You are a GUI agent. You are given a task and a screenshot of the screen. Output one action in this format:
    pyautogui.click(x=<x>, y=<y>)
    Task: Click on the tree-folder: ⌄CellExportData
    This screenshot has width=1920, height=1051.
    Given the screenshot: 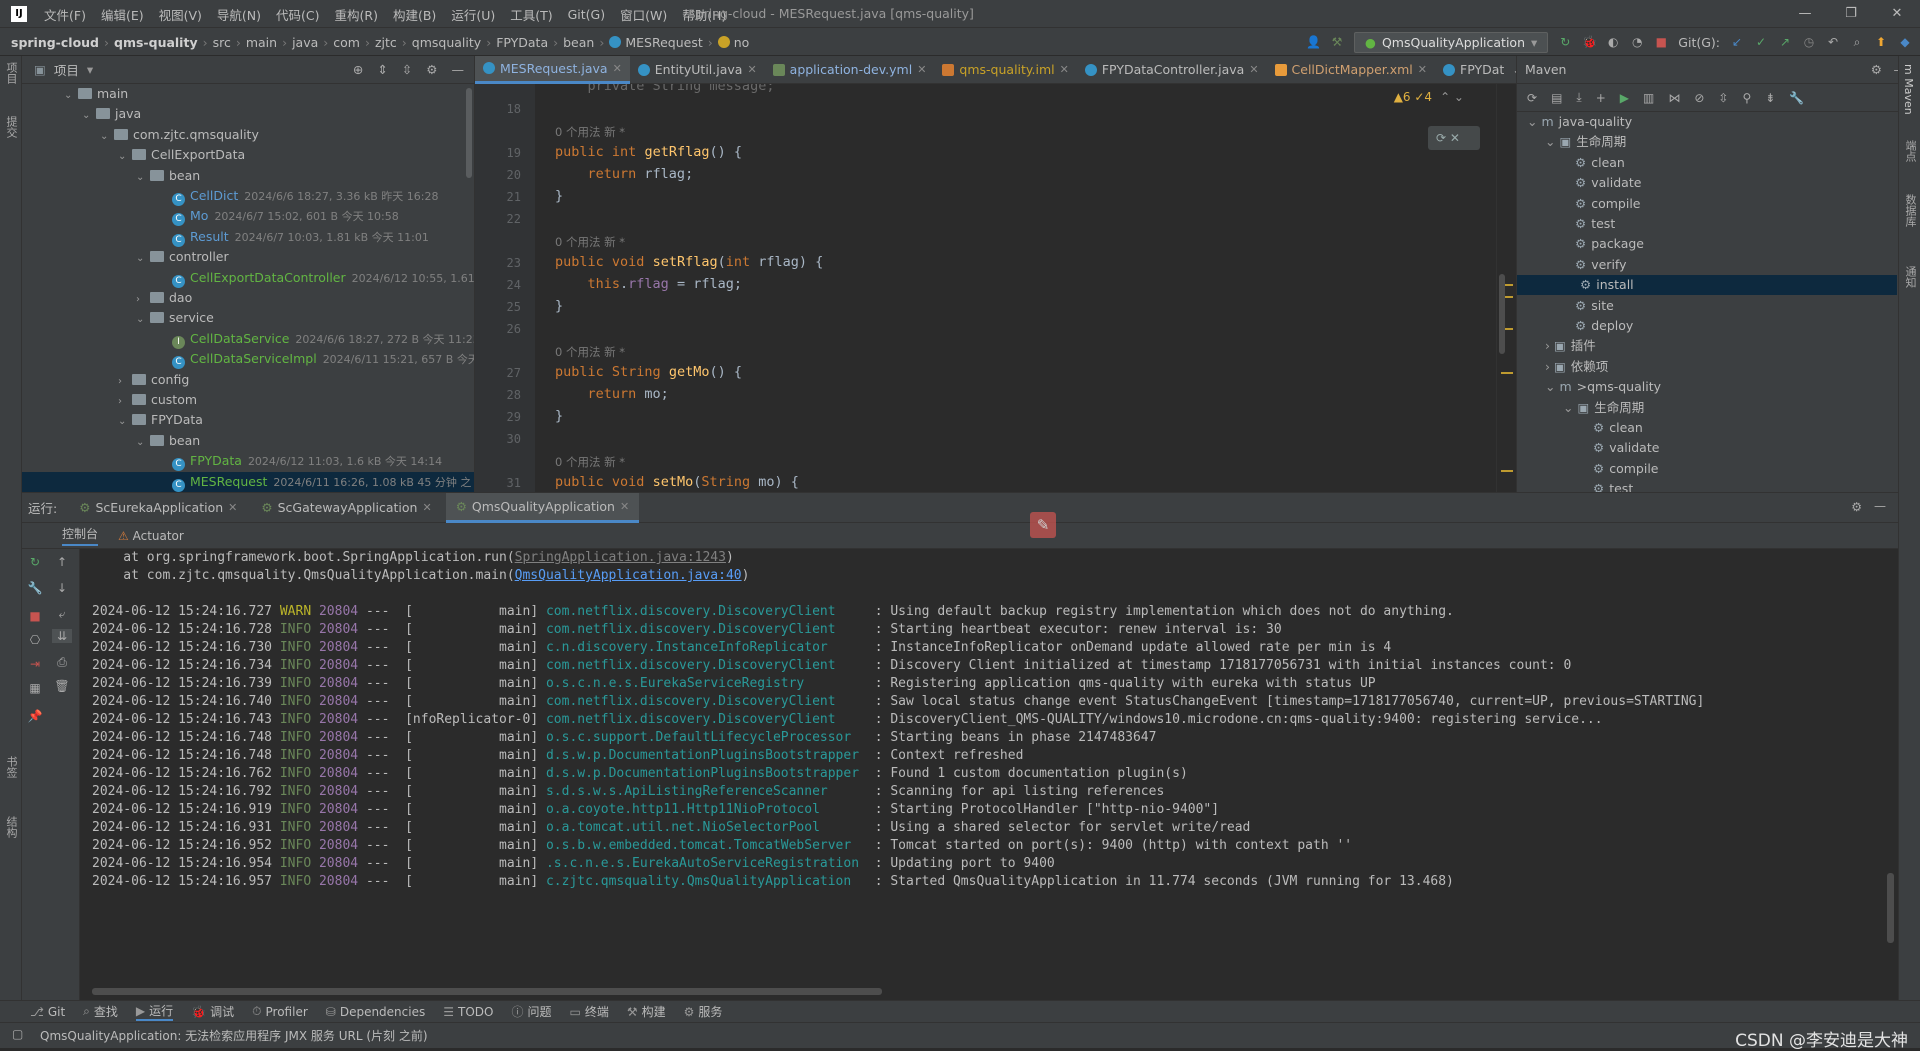 What is the action you would take?
    pyautogui.click(x=181, y=155)
    